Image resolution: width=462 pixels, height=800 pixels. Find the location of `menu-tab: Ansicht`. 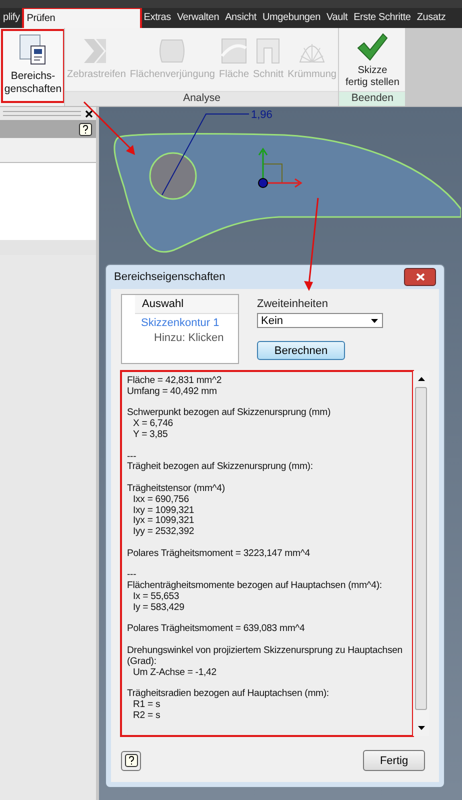

menu-tab: Ansicht is located at coordinates (241, 18).